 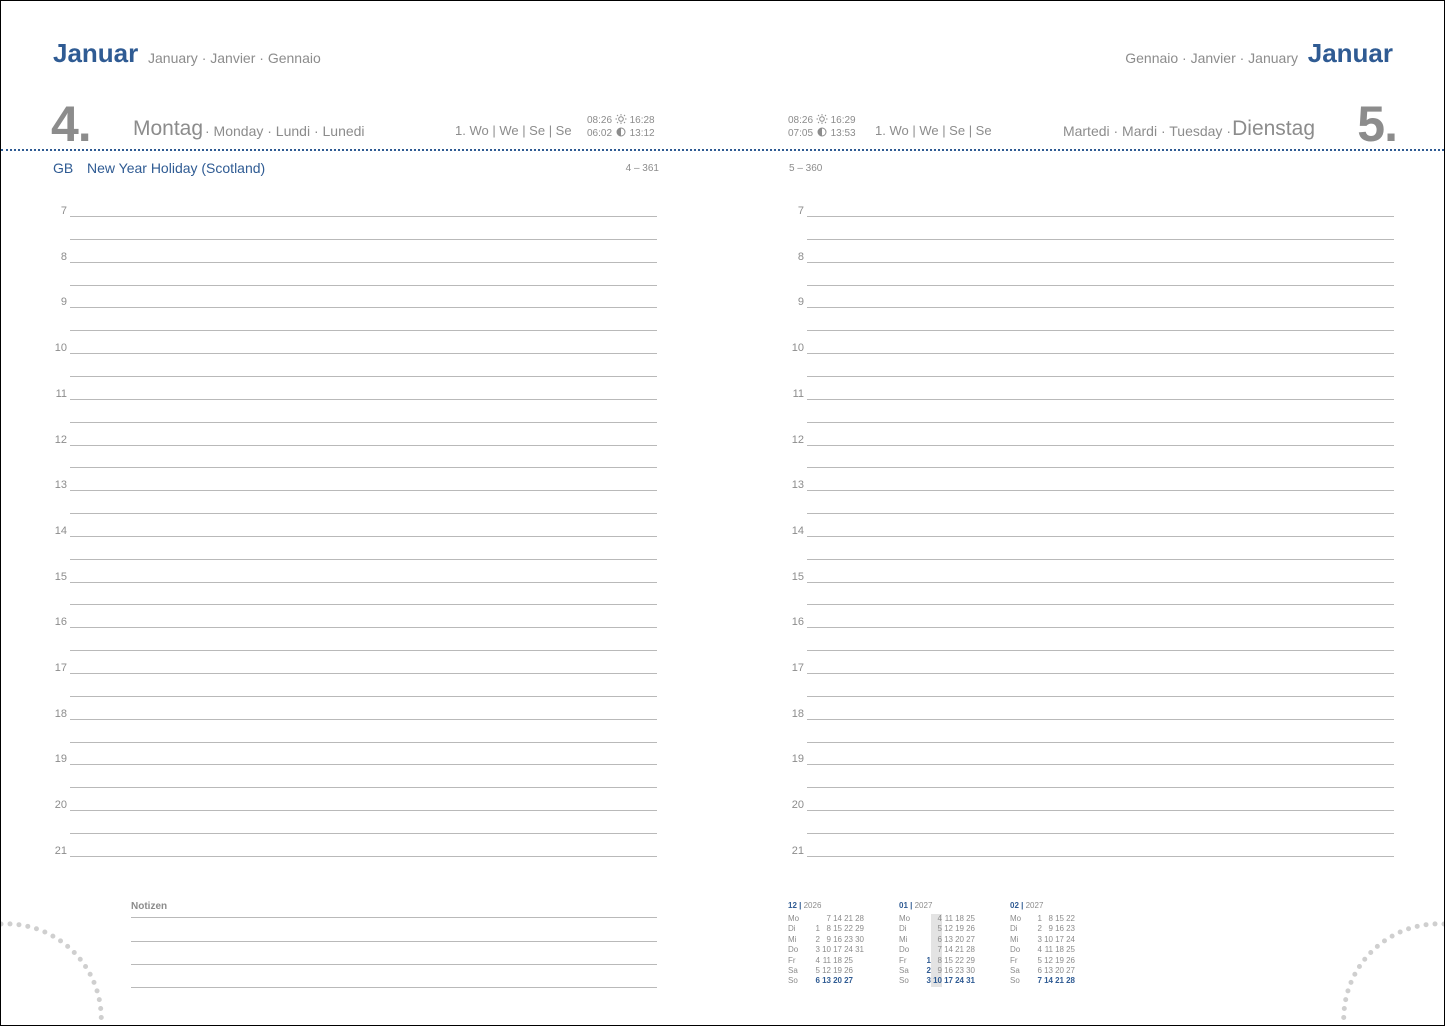 What do you see at coordinates (1070, 950) in the screenshot?
I see `mini-calendar-day: 25` at bounding box center [1070, 950].